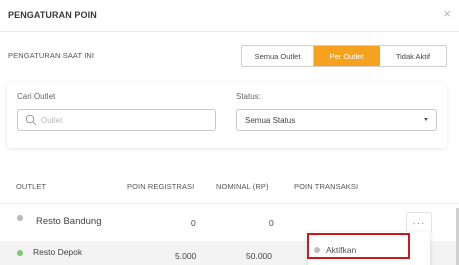 Image resolution: width=459 pixels, height=265 pixels. I want to click on outlet-search-box, so click(116, 120).